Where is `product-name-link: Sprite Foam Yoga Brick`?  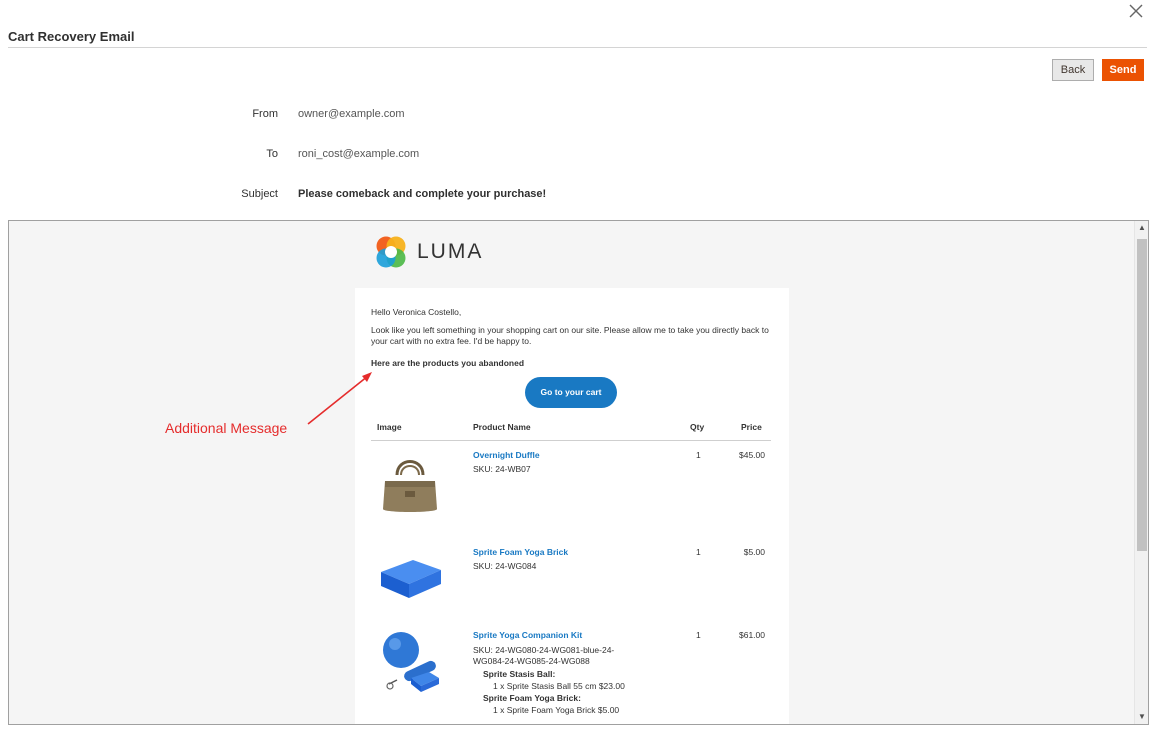 product-name-link: Sprite Foam Yoga Brick is located at coordinates (520, 552).